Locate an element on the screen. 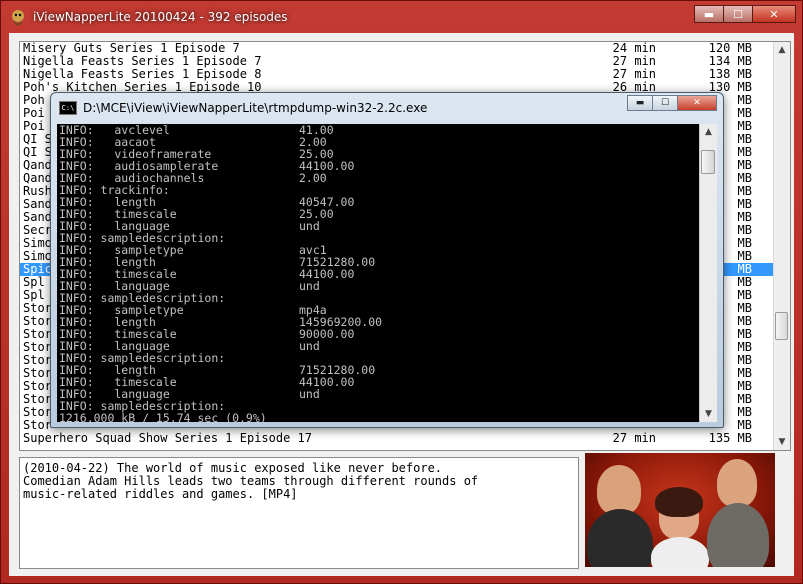 This screenshot has height=584, width=803. episode-thumbnail is located at coordinates (680, 510).